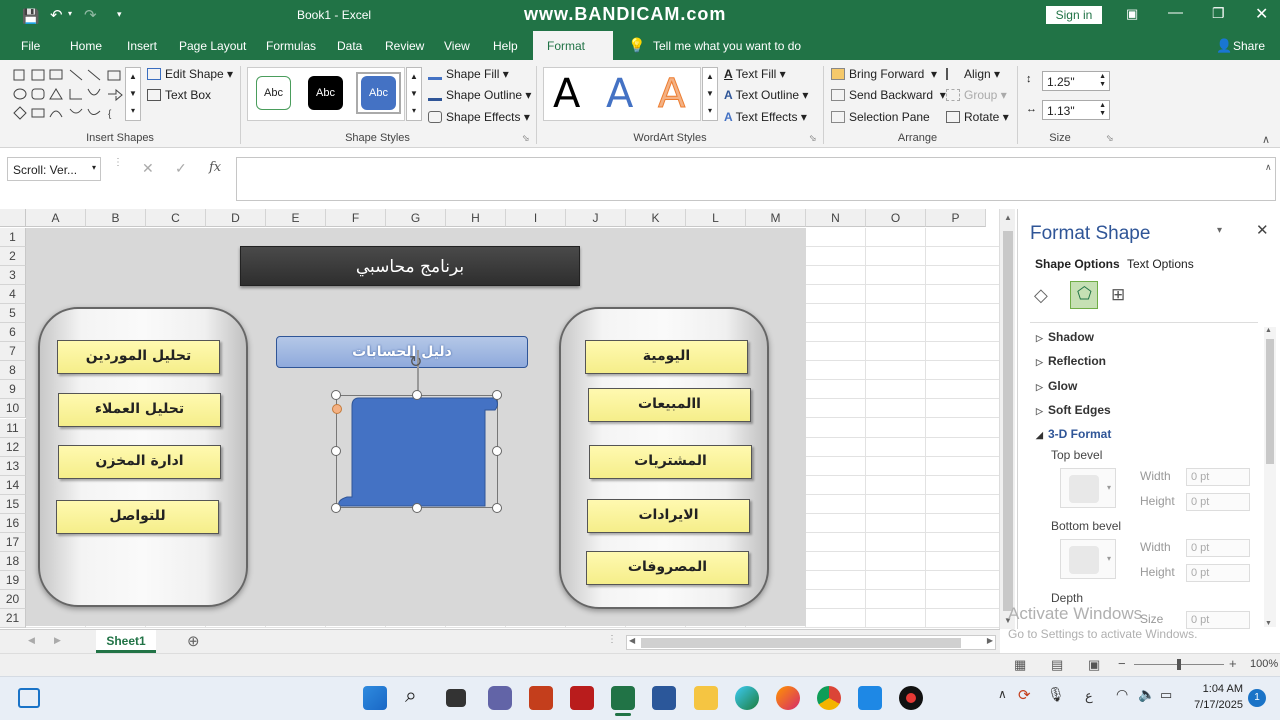  I want to click on column-header: A, so click(56, 218).